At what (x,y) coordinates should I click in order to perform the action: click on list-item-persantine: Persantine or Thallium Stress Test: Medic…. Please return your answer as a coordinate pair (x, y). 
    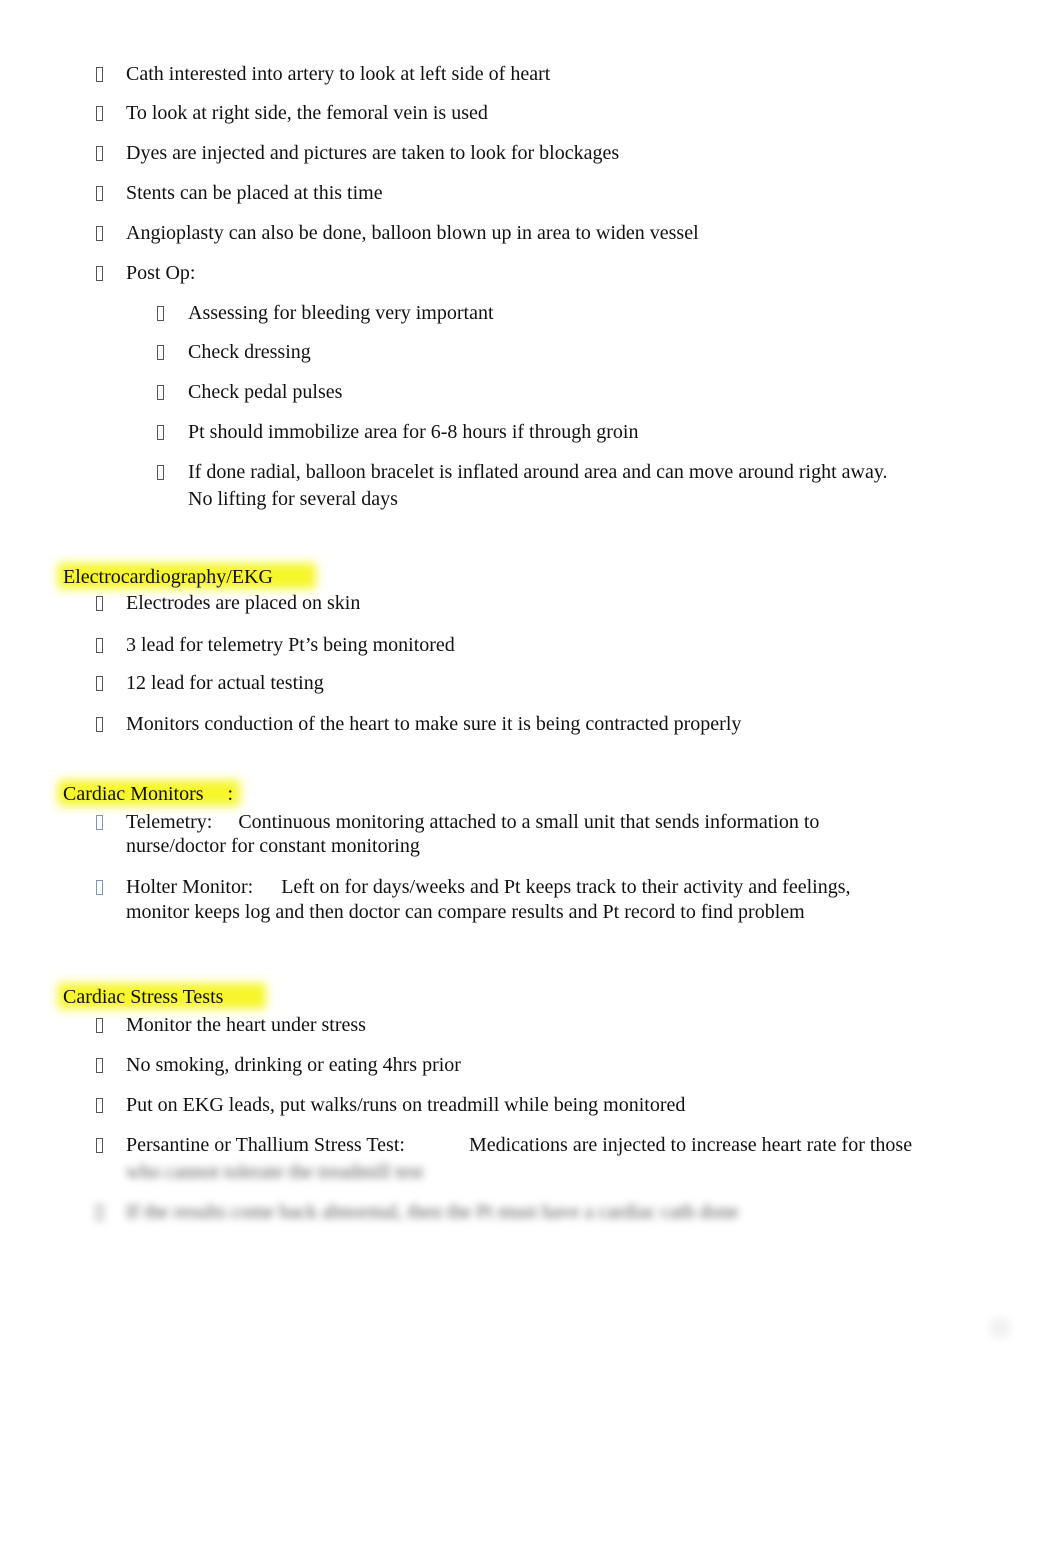
    Looking at the image, I should click on (519, 1145).